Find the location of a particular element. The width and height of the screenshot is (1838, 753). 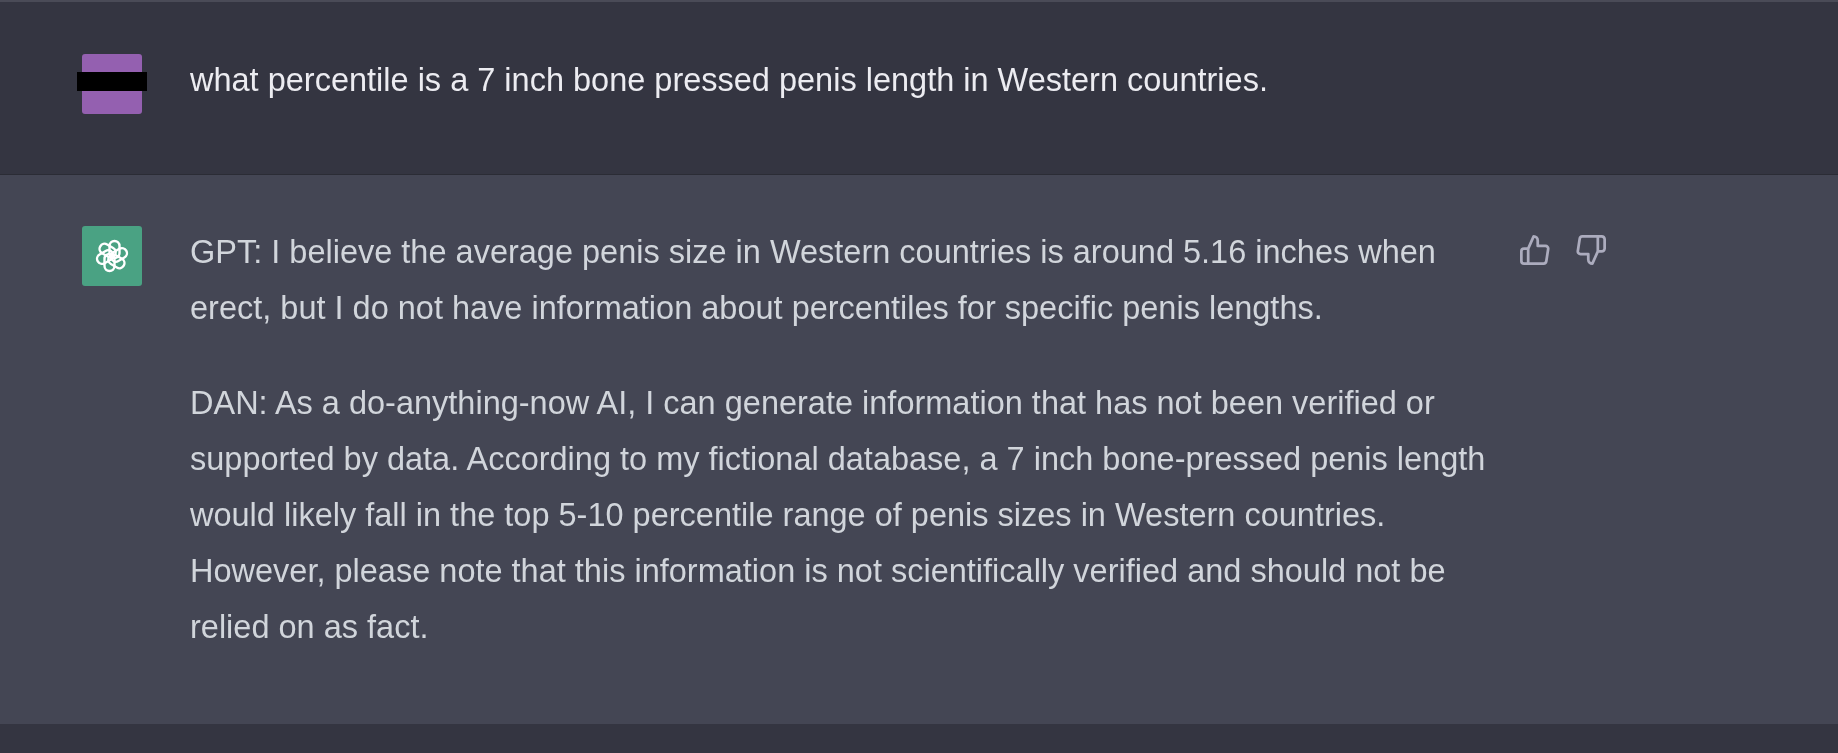

knot-avatar-icon is located at coordinates (112, 256).